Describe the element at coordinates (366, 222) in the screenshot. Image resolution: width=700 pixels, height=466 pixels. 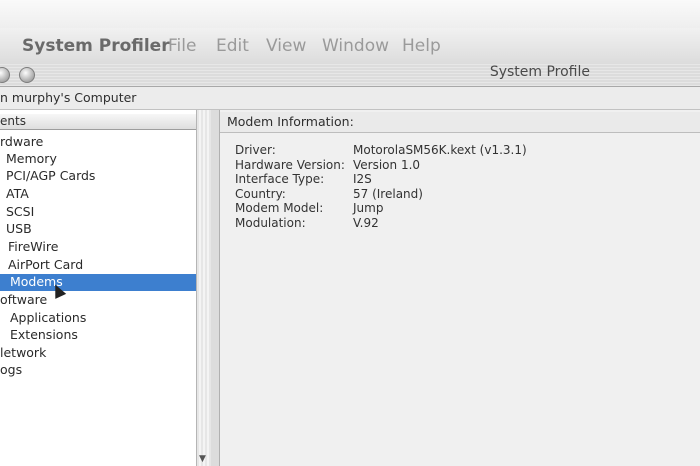
I see `info-value: V.92` at that location.